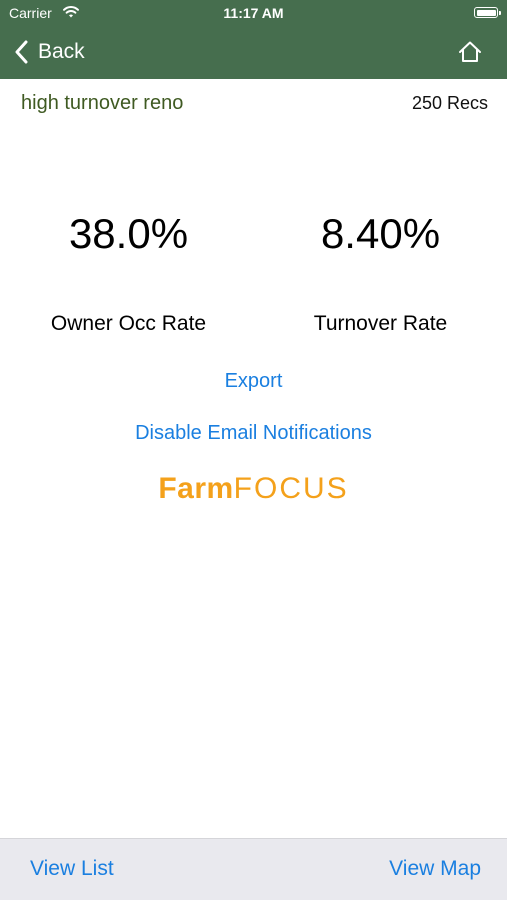 The height and width of the screenshot is (900, 507). Describe the element at coordinates (487, 12) in the screenshot. I see `battery-icon` at that location.